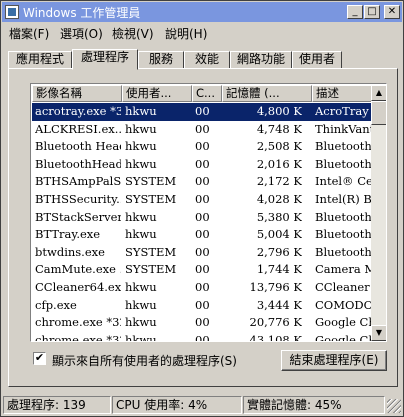  I want to click on scroll-thumb, so click(378, 113).